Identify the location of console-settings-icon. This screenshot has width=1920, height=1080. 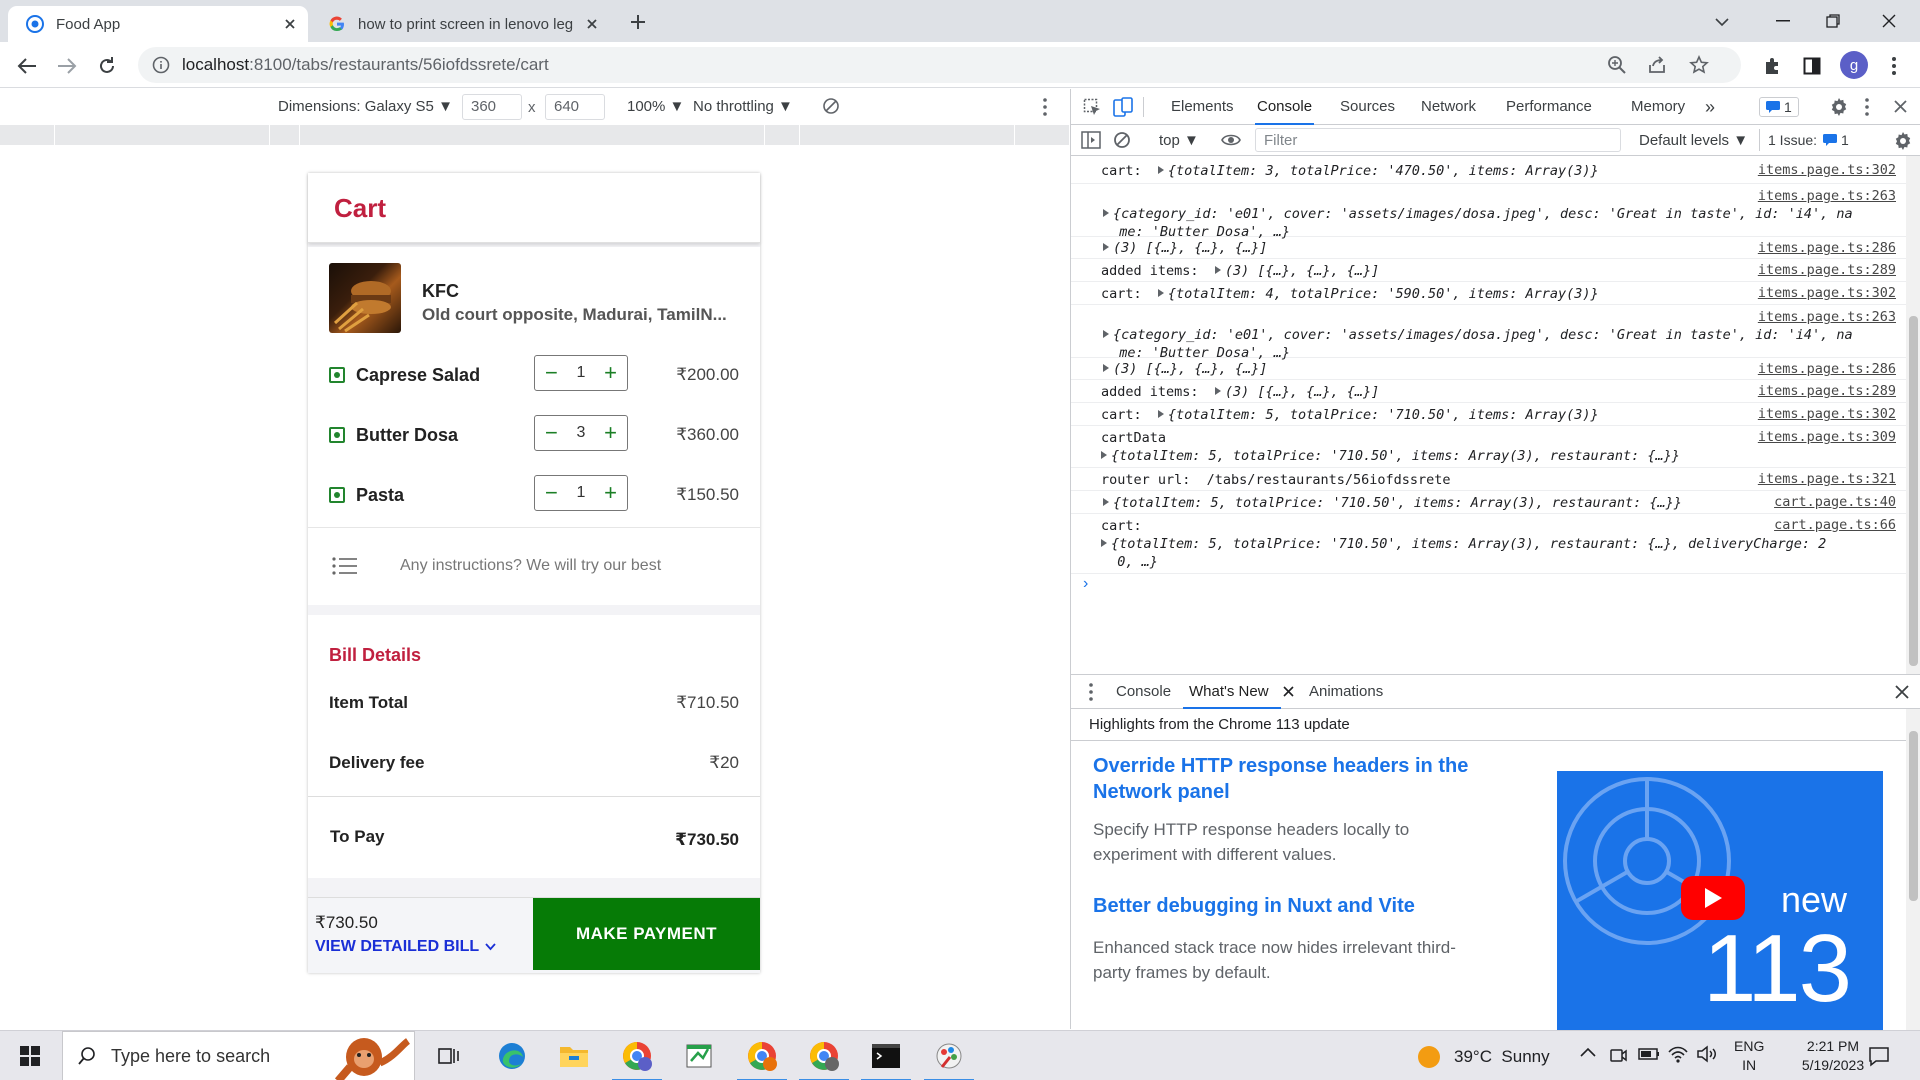
(1903, 141).